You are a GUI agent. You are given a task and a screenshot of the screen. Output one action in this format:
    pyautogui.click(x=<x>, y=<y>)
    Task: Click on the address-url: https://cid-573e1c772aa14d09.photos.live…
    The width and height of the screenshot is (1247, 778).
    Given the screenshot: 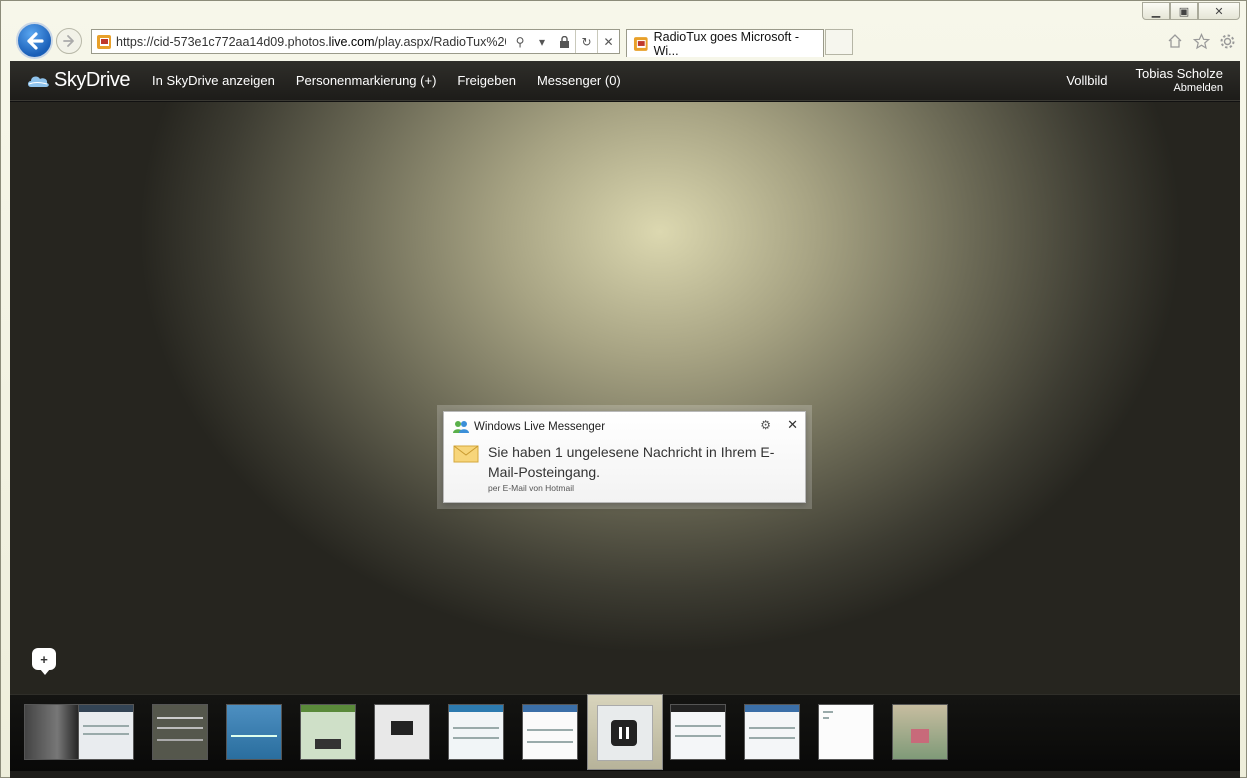 What is the action you would take?
    pyautogui.click(x=311, y=42)
    